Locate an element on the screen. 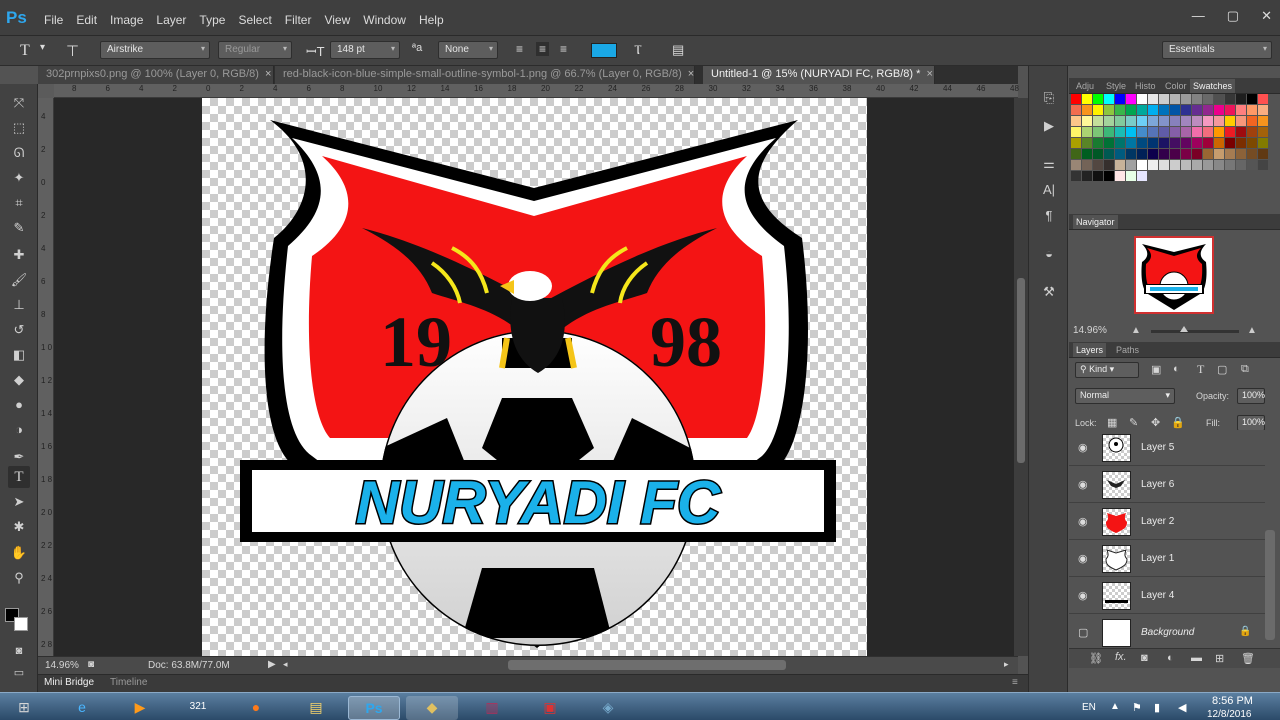  eraser-tool-icon: ◧ is located at coordinates (19, 355).